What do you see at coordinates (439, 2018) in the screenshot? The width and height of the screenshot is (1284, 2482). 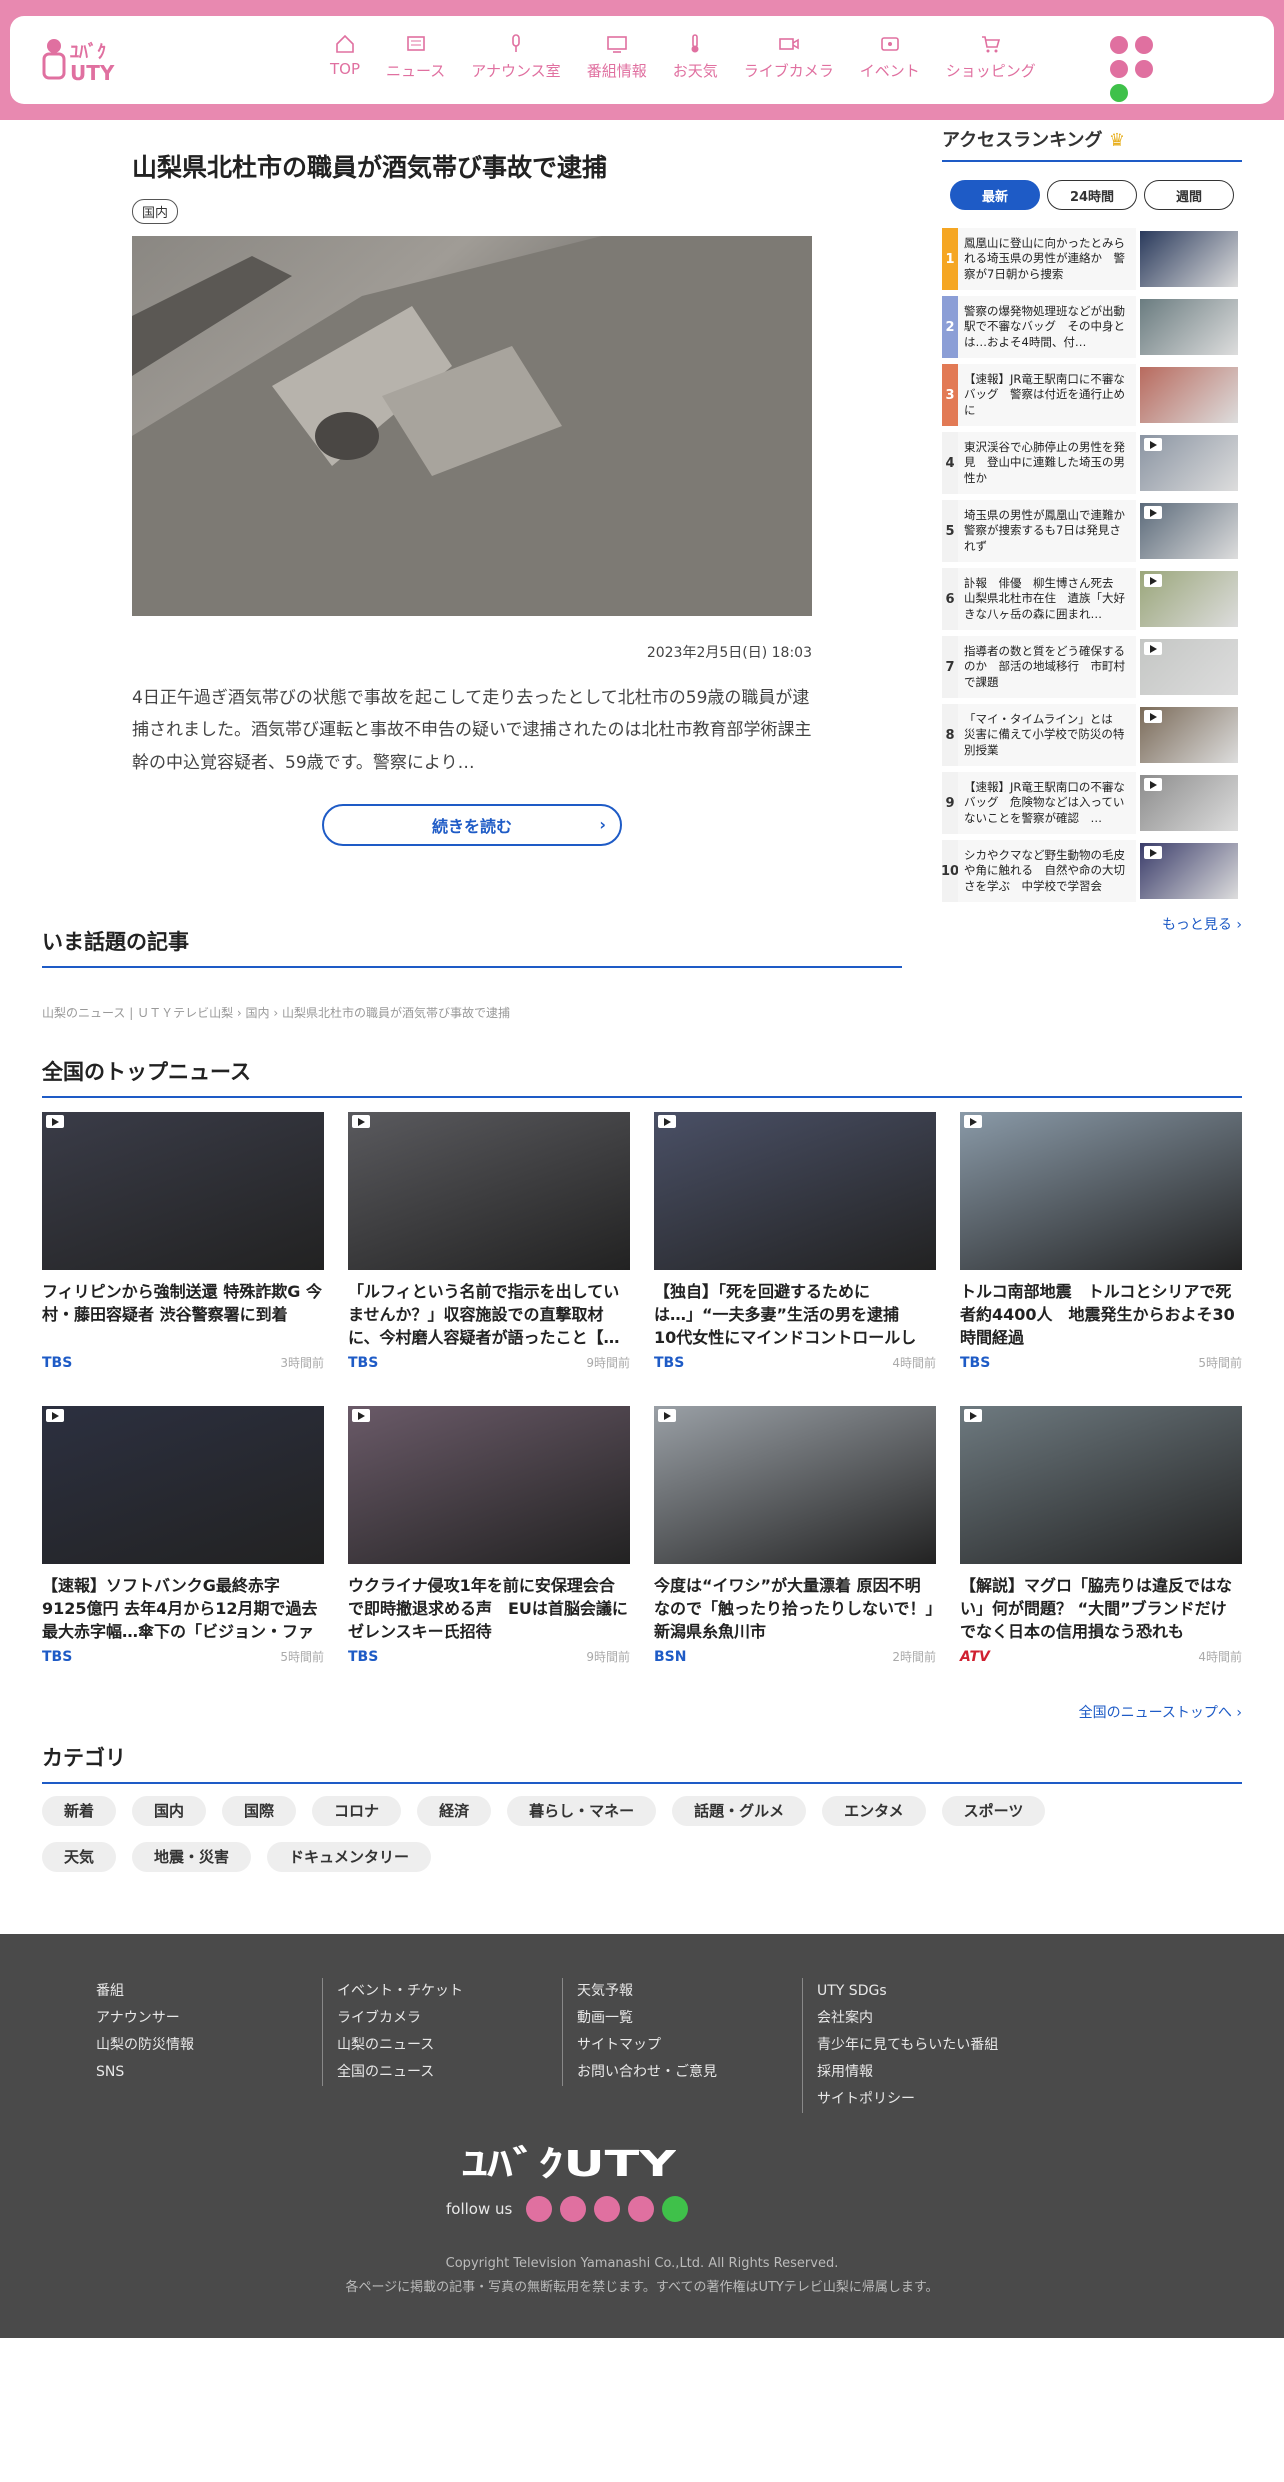 I see `footer-link: ライブカメラ` at bounding box center [439, 2018].